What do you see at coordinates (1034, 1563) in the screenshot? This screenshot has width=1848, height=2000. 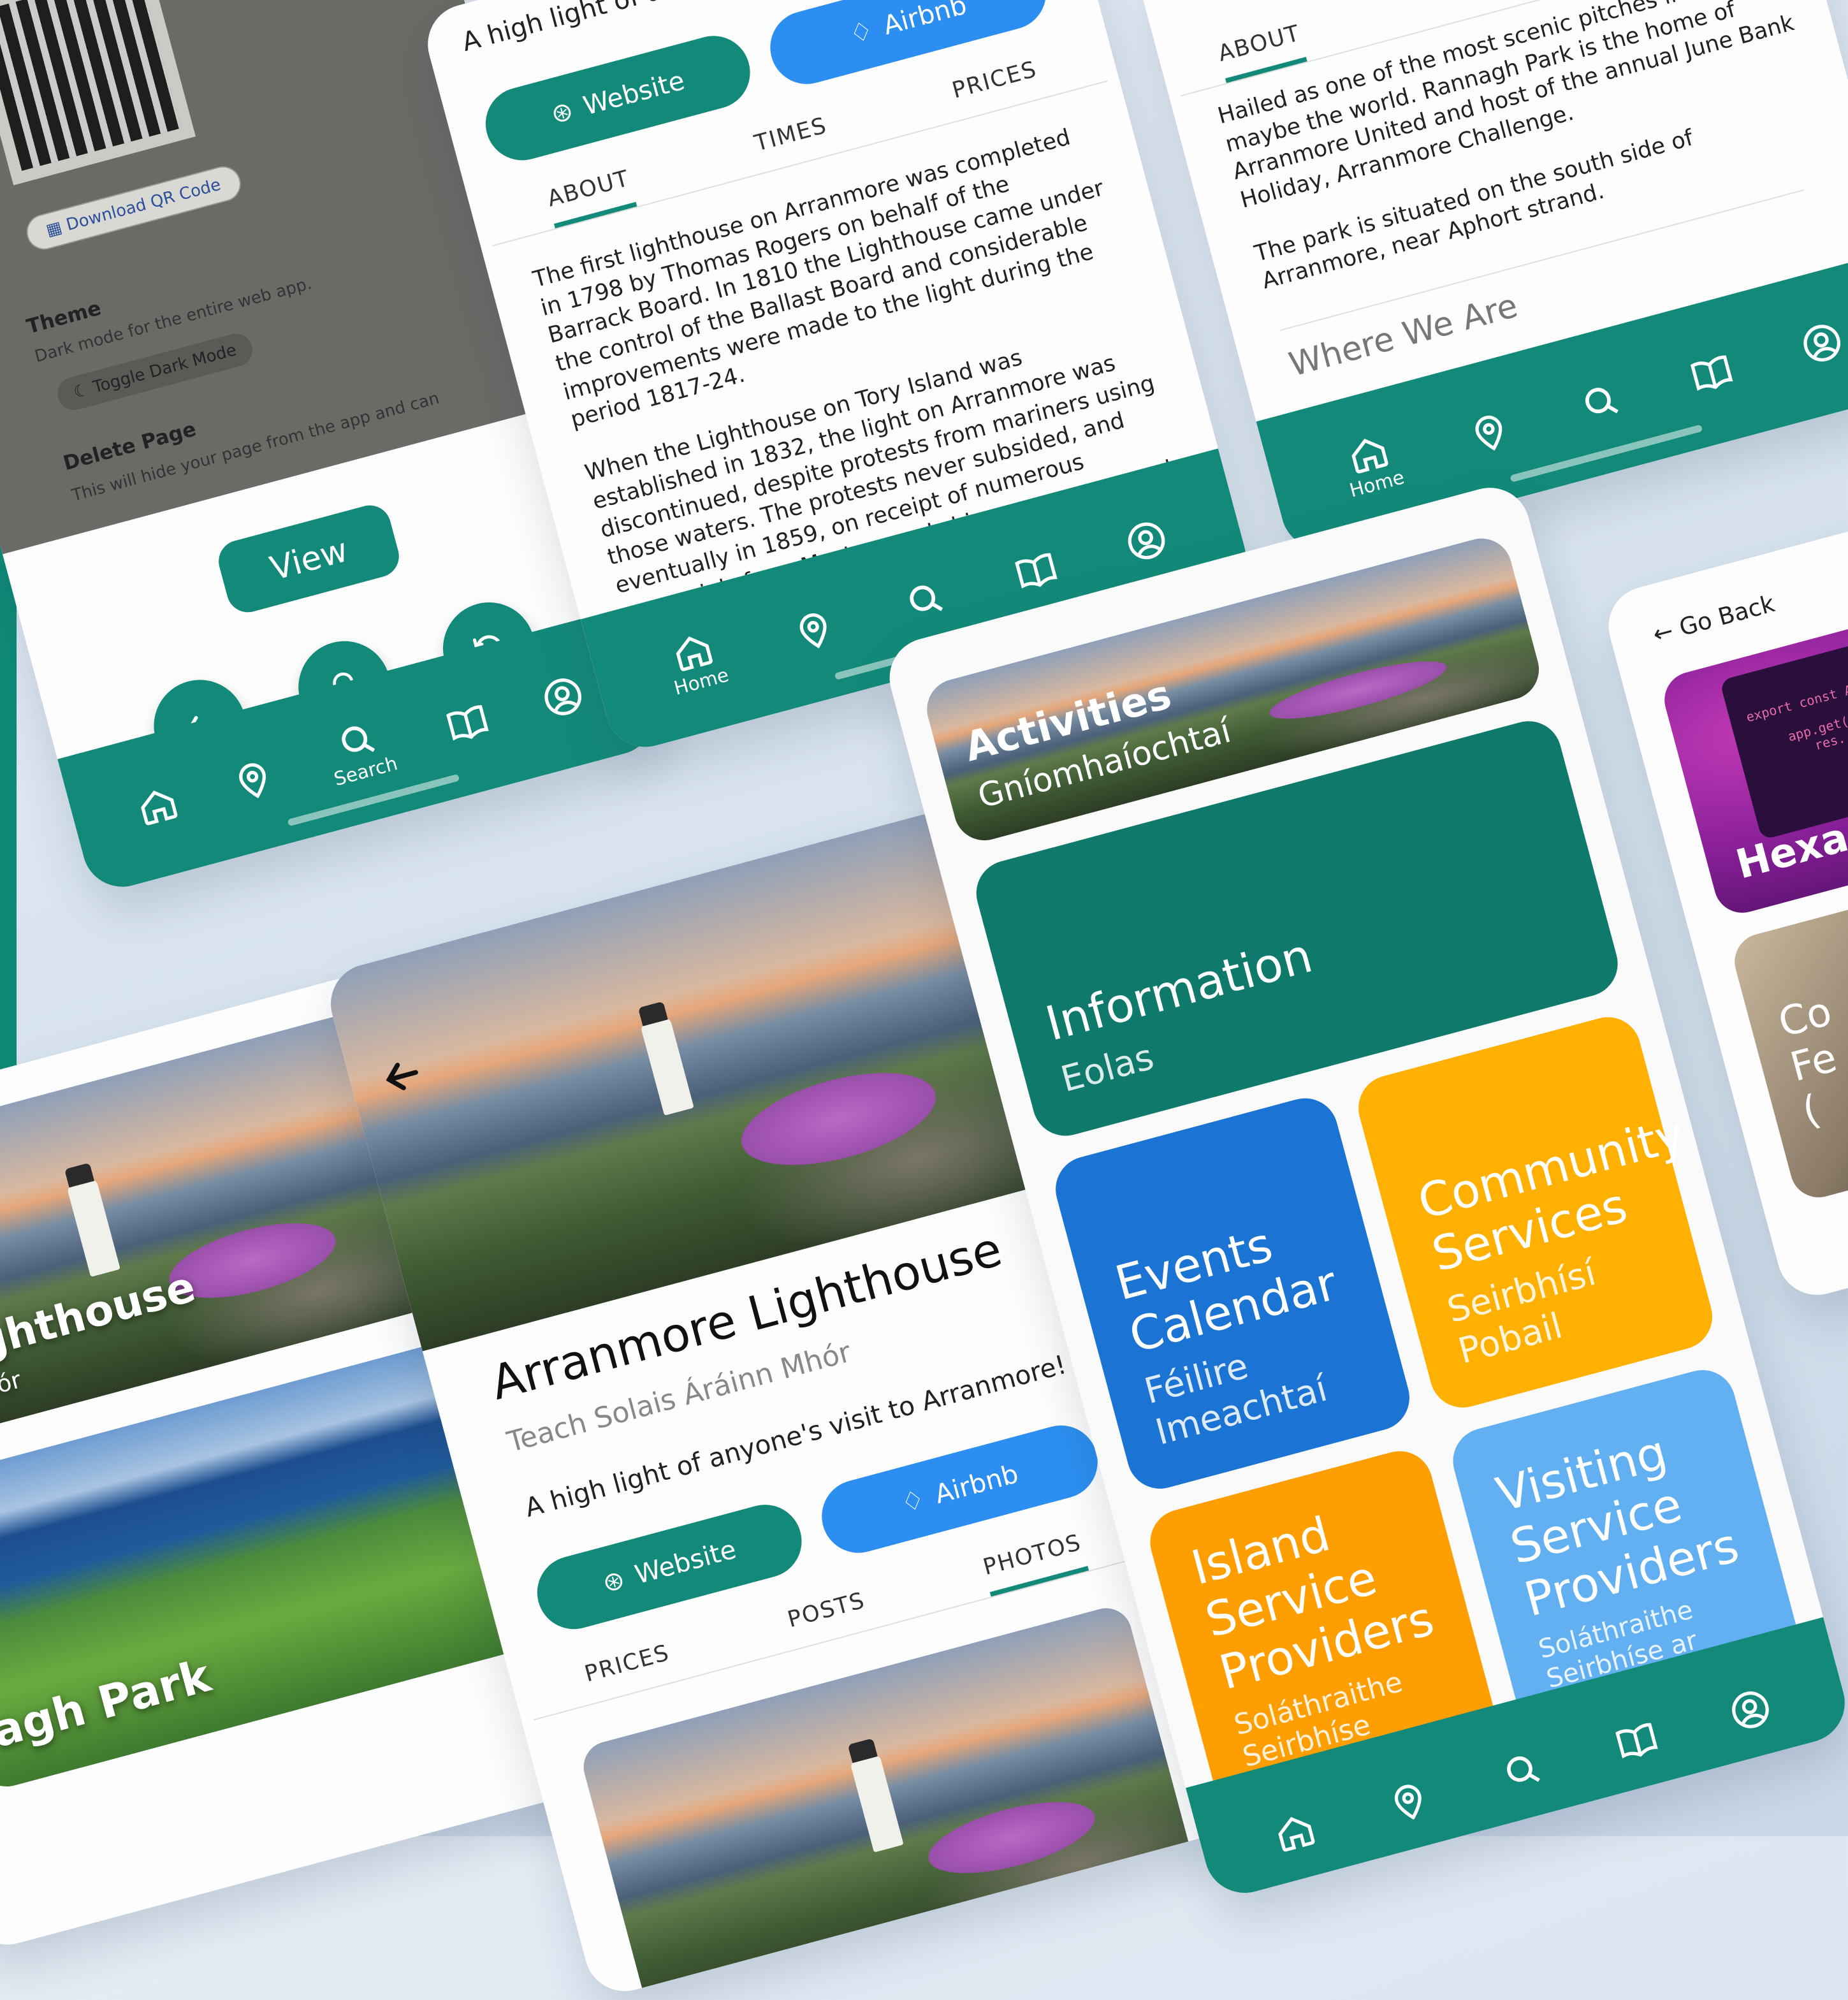 I see `tab-photos: PHOTOS` at bounding box center [1034, 1563].